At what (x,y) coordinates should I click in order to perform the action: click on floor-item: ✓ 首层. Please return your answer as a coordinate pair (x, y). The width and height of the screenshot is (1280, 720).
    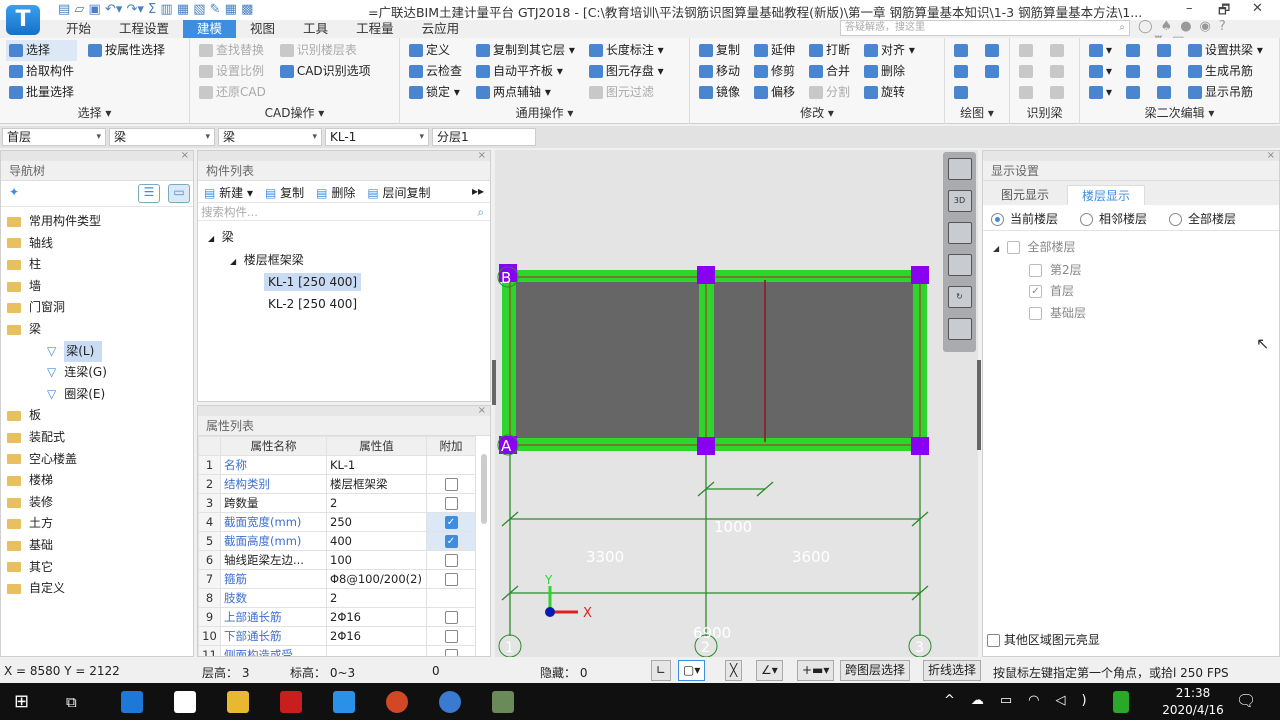
    Looking at the image, I should click on (1149, 292).